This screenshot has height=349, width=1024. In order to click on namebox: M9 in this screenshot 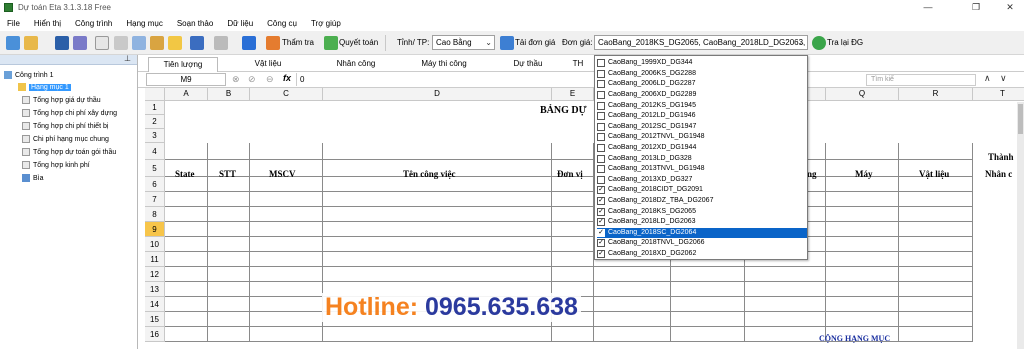, I will do `click(186, 79)`.